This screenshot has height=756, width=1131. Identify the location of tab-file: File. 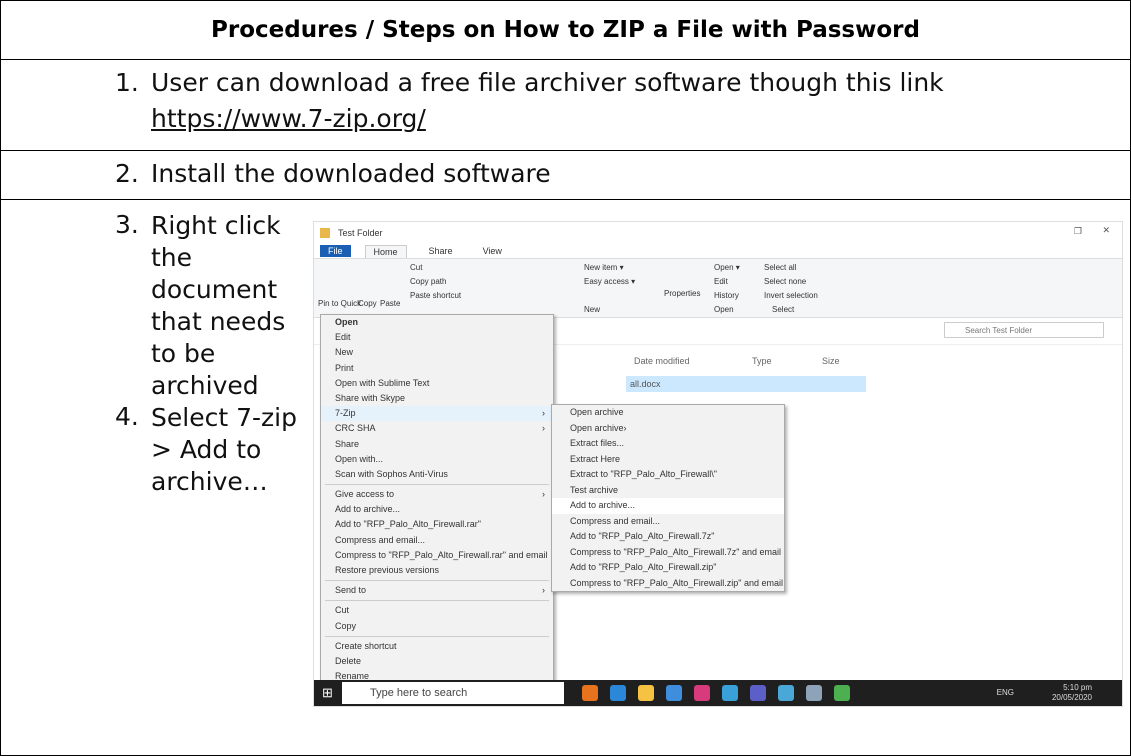
(335, 251).